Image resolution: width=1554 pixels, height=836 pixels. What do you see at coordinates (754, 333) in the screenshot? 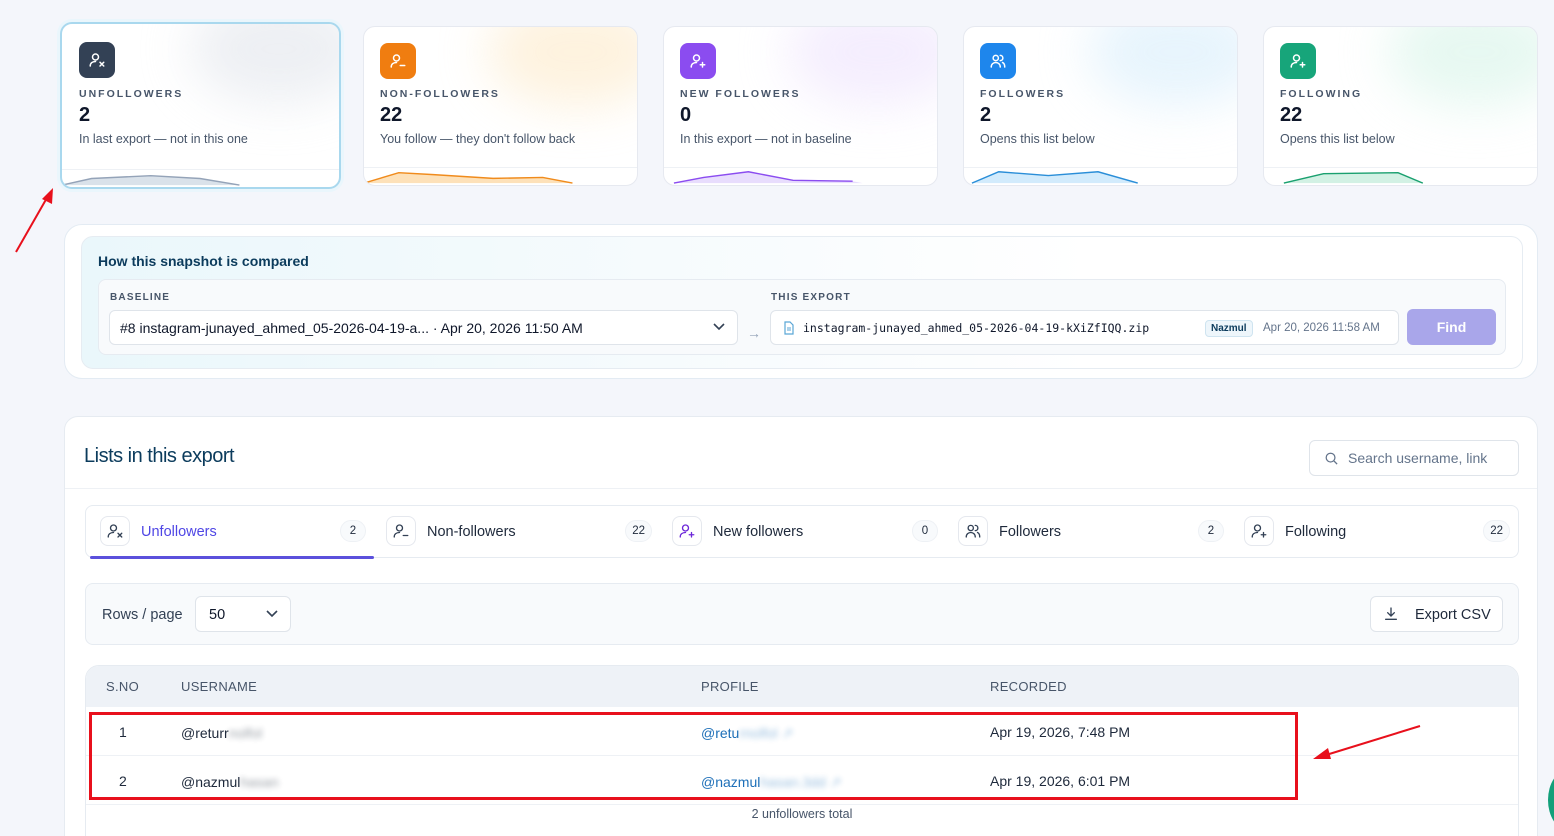
I see `arrow-right-icon: →` at bounding box center [754, 333].